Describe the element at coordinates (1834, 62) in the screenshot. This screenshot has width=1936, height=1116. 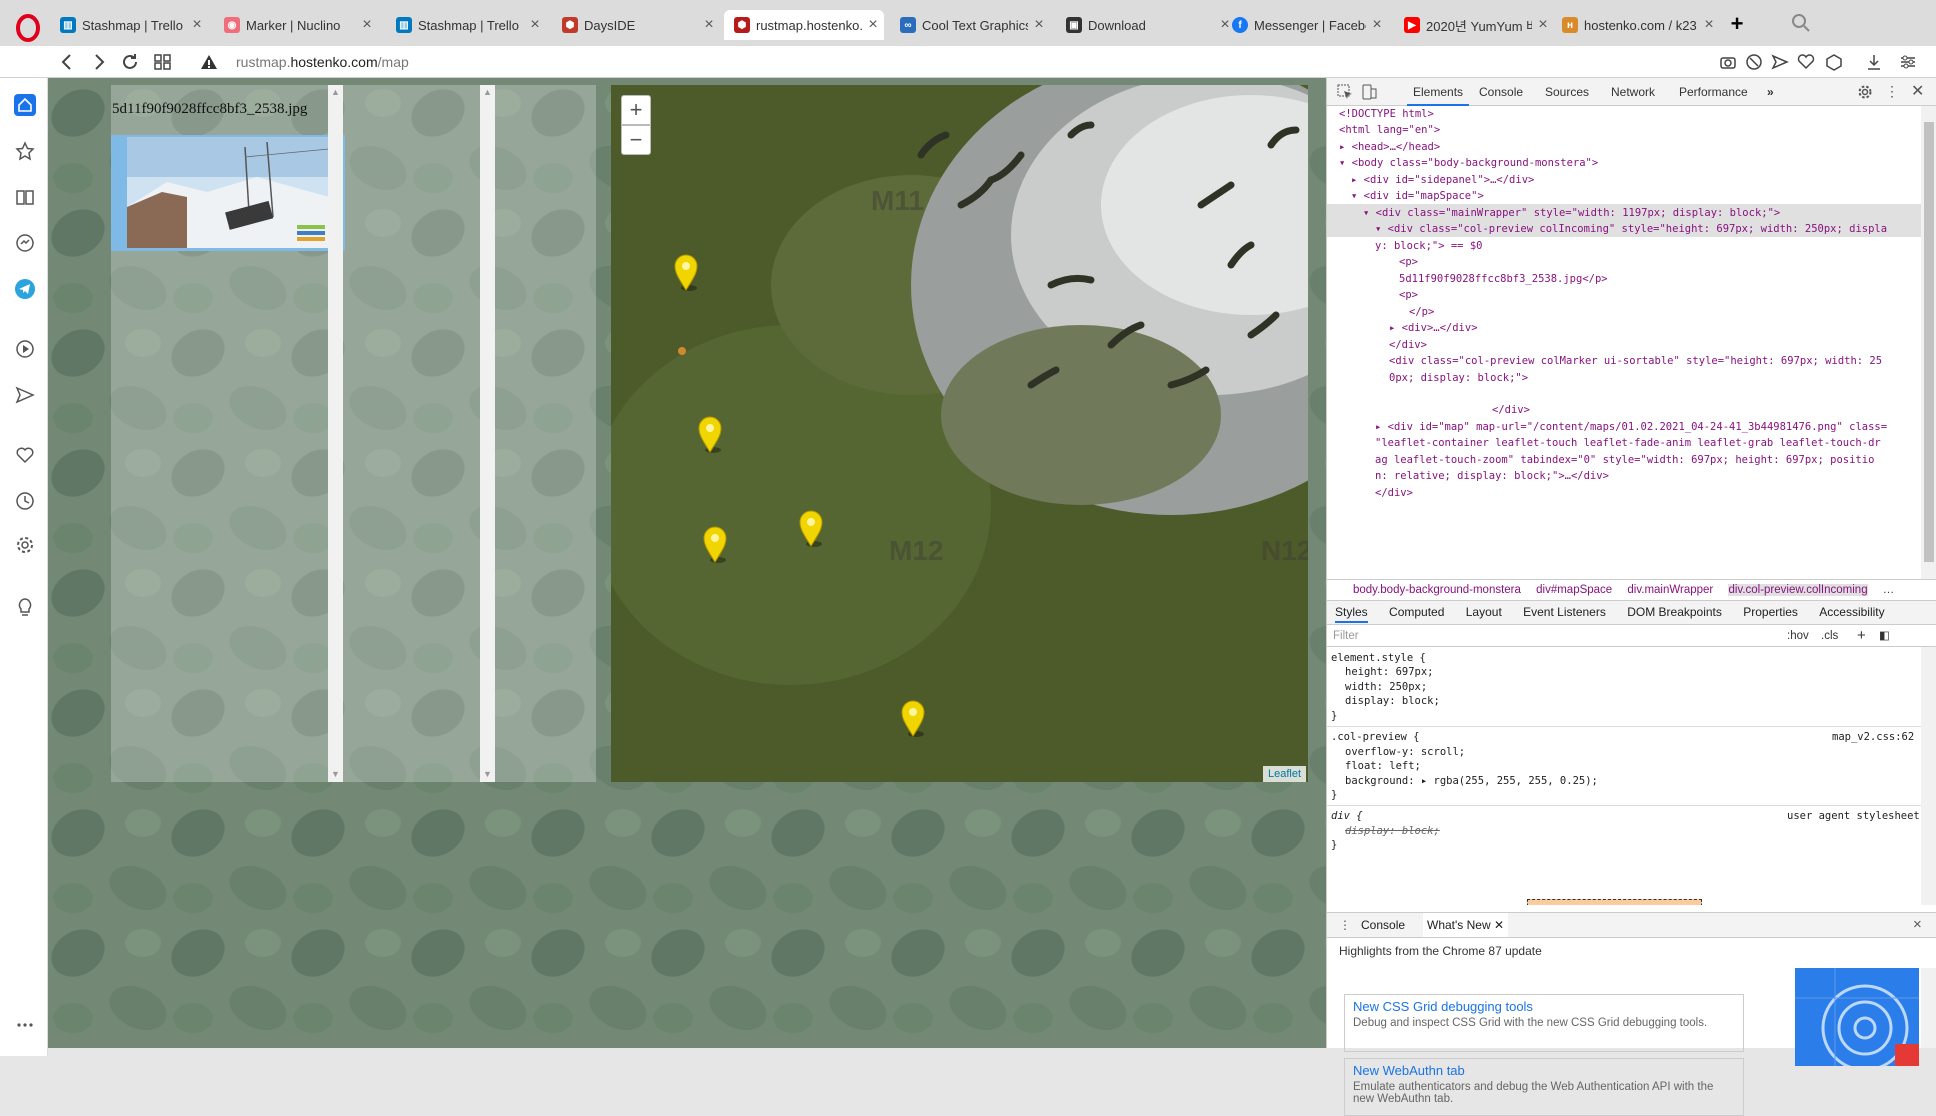
I see `extension-cube-icon` at that location.